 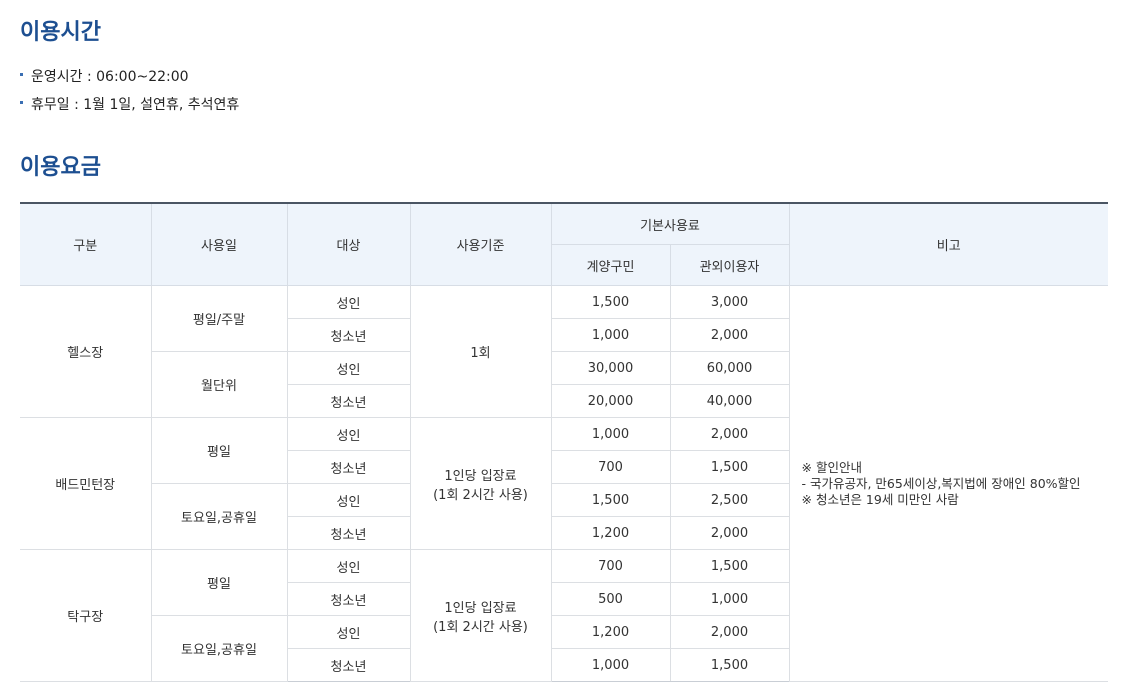 What do you see at coordinates (880, 499) in the screenshot?
I see `note-line: ※ 청소년은 19세 미만인 사람` at bounding box center [880, 499].